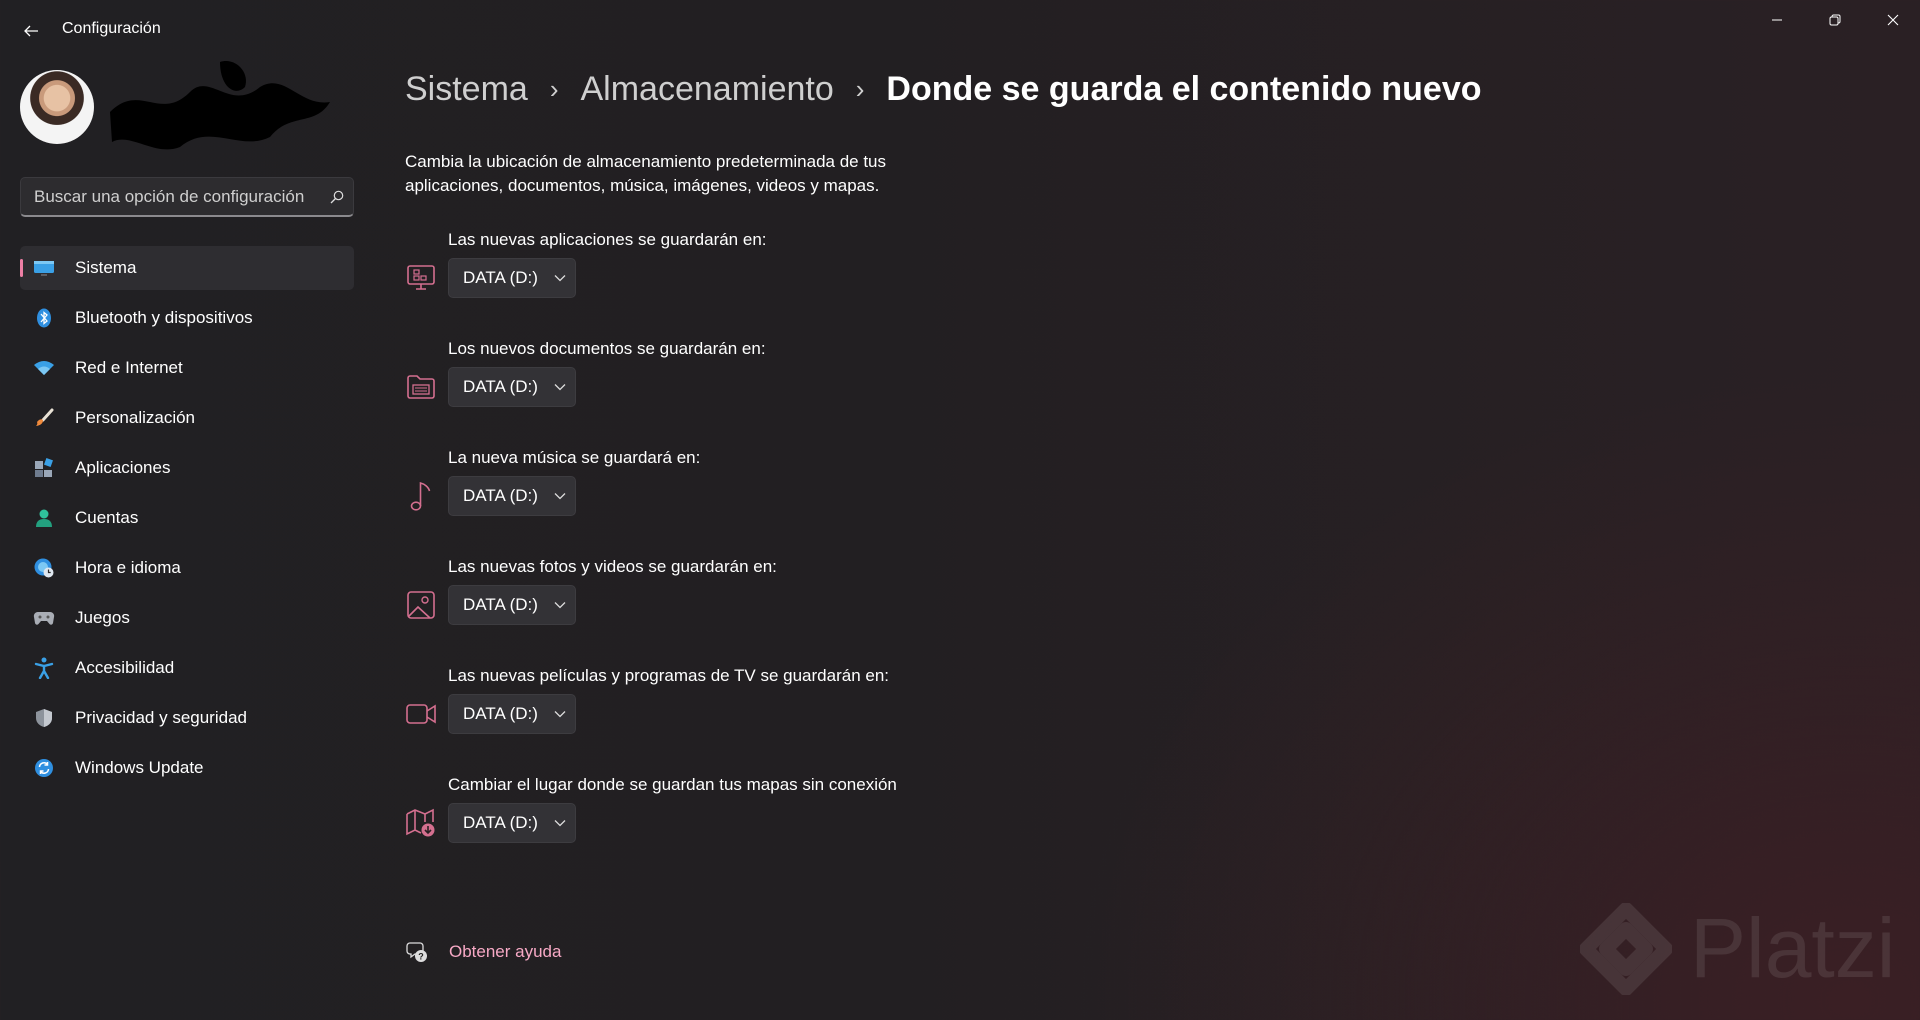 The height and width of the screenshot is (1020, 1920). I want to click on globe-clock-icon, so click(44, 568).